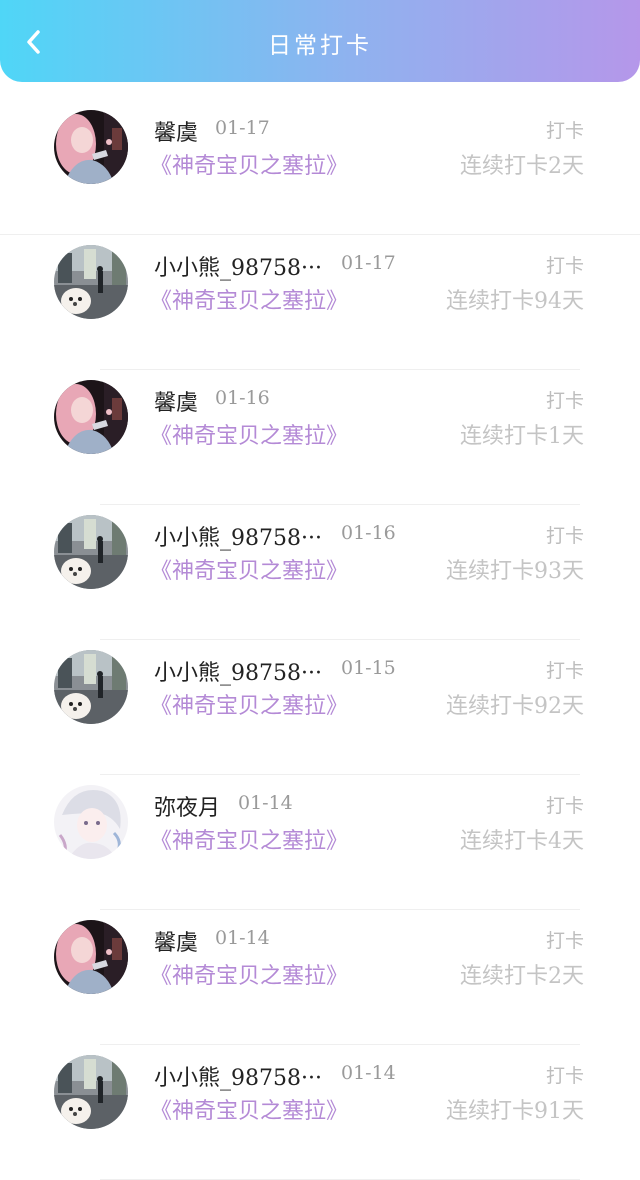  What do you see at coordinates (368, 668) in the screenshot?
I see `checkin-date: 01-15` at bounding box center [368, 668].